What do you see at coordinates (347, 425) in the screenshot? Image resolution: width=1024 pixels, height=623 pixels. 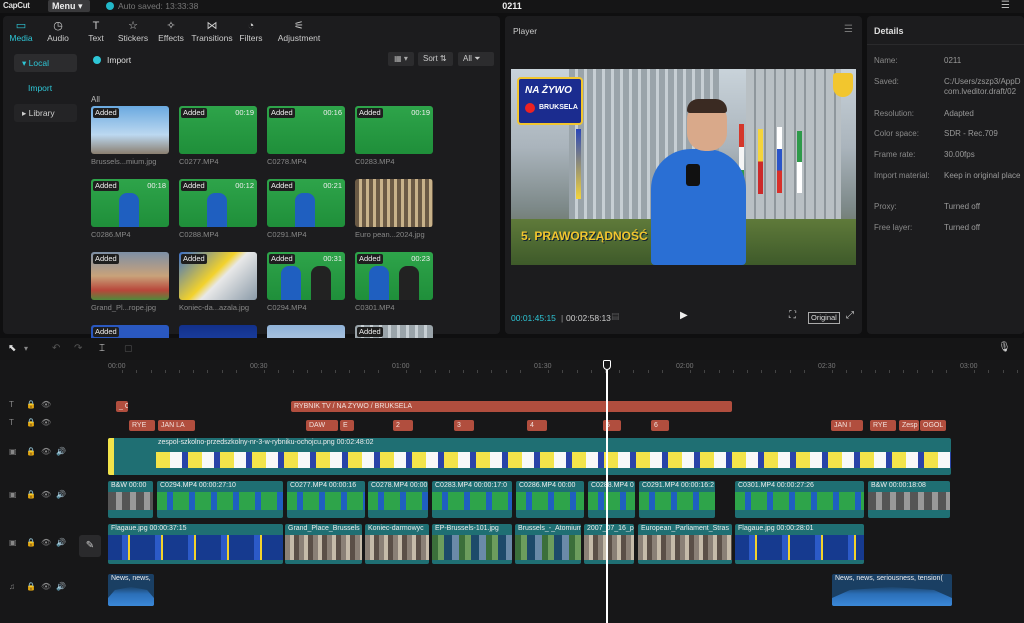 I see `text-clip: E` at bounding box center [347, 425].